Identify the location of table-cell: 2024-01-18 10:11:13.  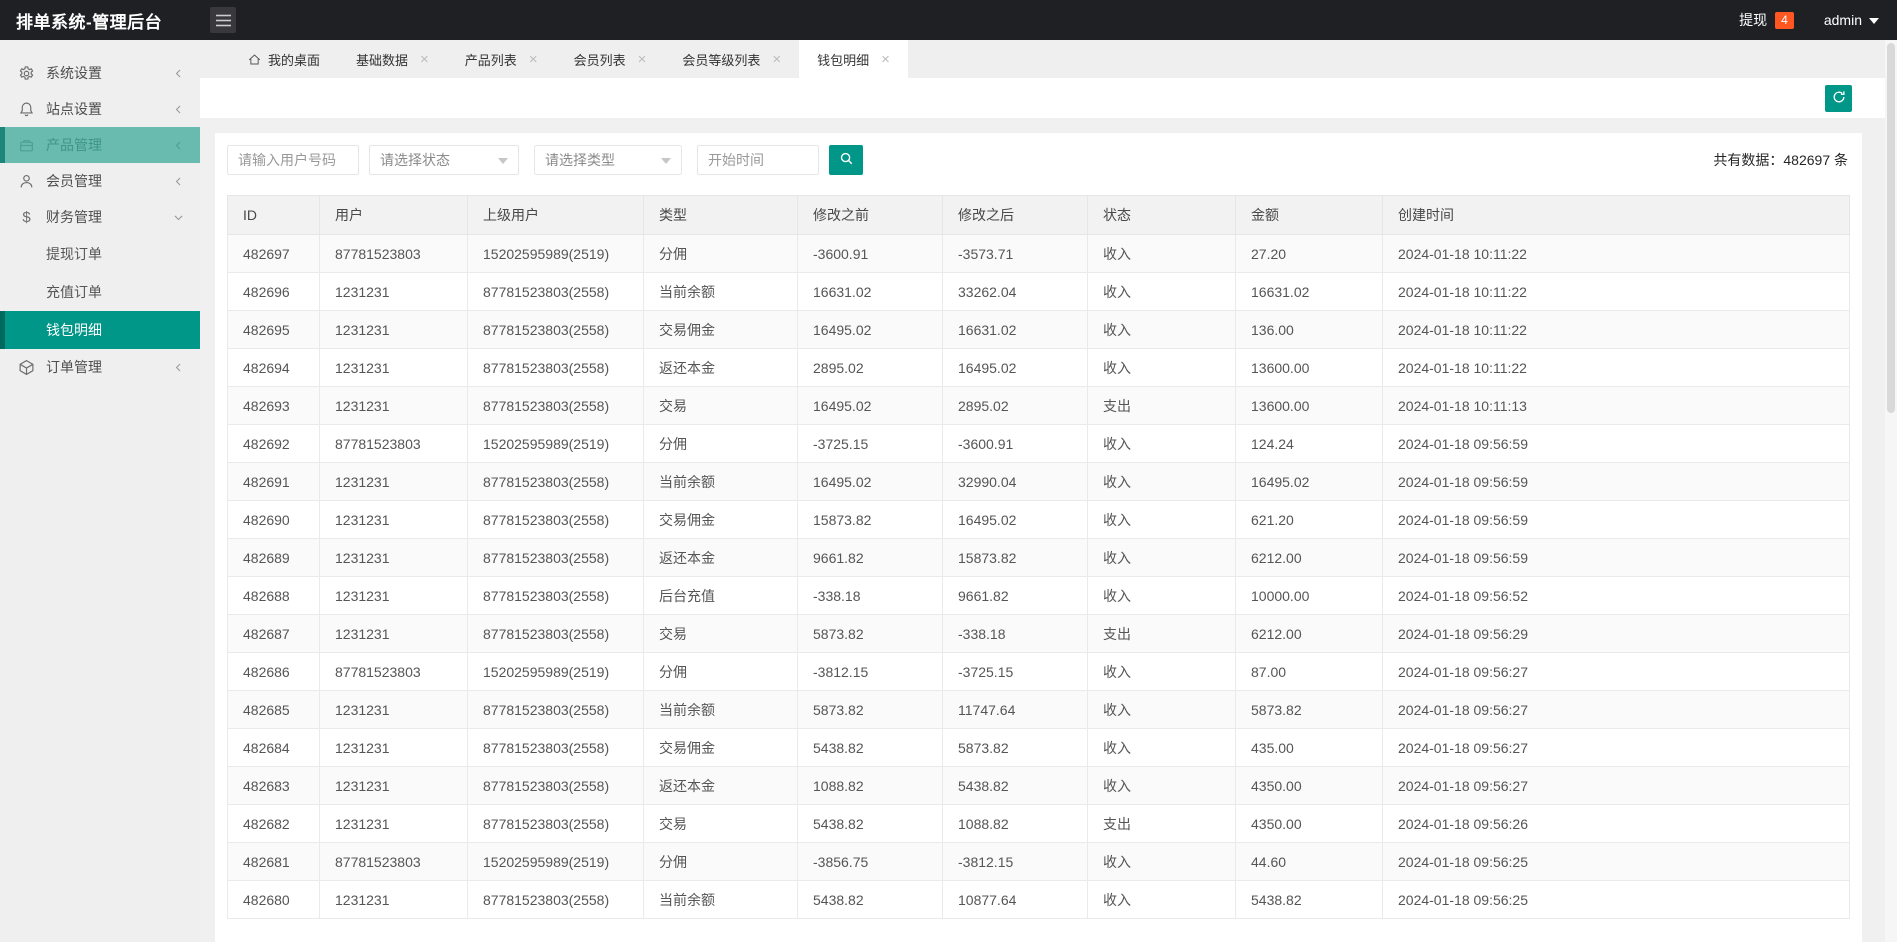
(1616, 405).